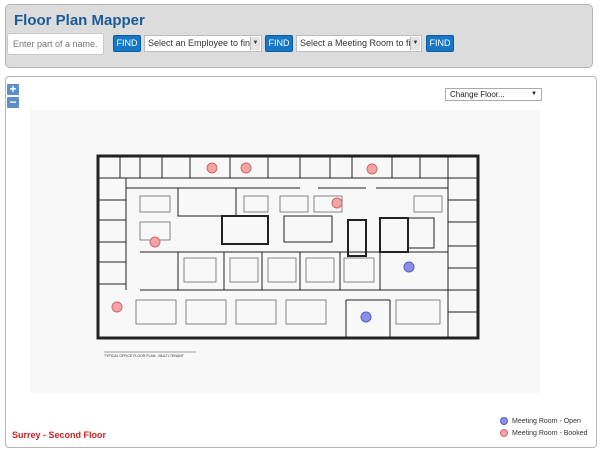  I want to click on zoom-in-button: +, so click(13, 89).